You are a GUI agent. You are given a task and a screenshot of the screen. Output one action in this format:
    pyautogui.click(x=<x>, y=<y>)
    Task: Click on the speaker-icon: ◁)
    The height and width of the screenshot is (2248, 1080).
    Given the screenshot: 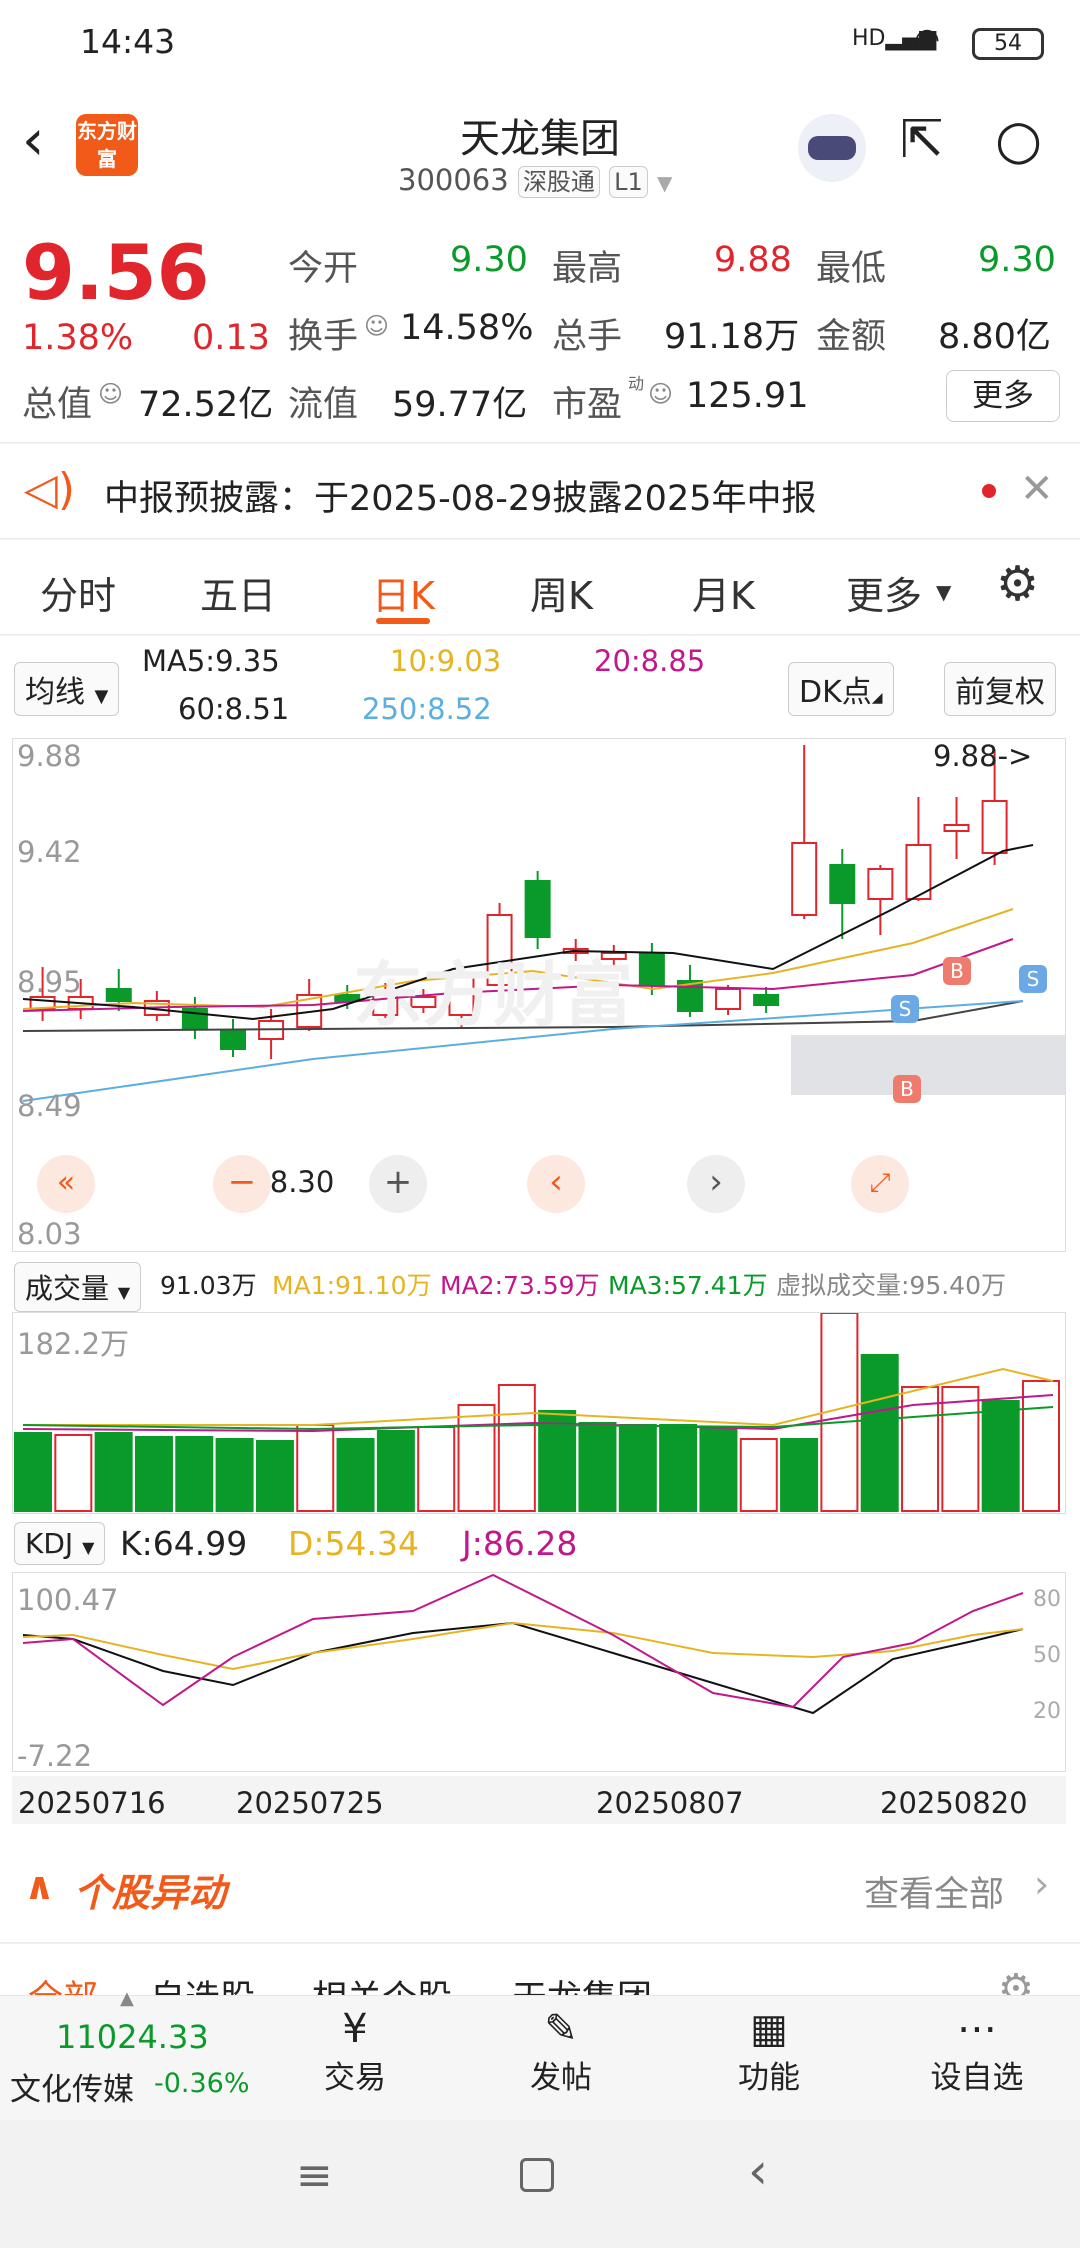 What is the action you would take?
    pyautogui.click(x=50, y=489)
    